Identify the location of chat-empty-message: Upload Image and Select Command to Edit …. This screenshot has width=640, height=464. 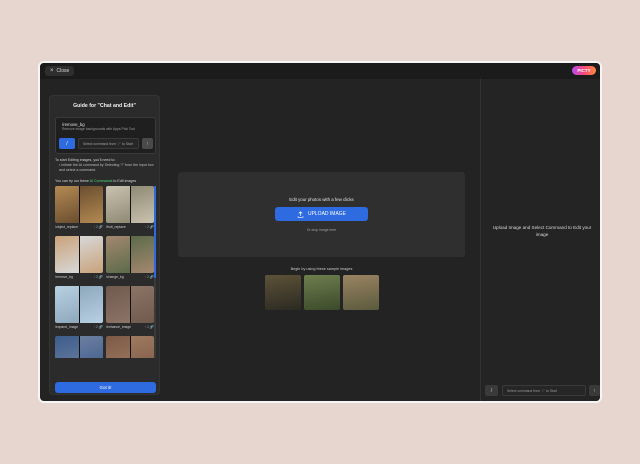
(542, 231).